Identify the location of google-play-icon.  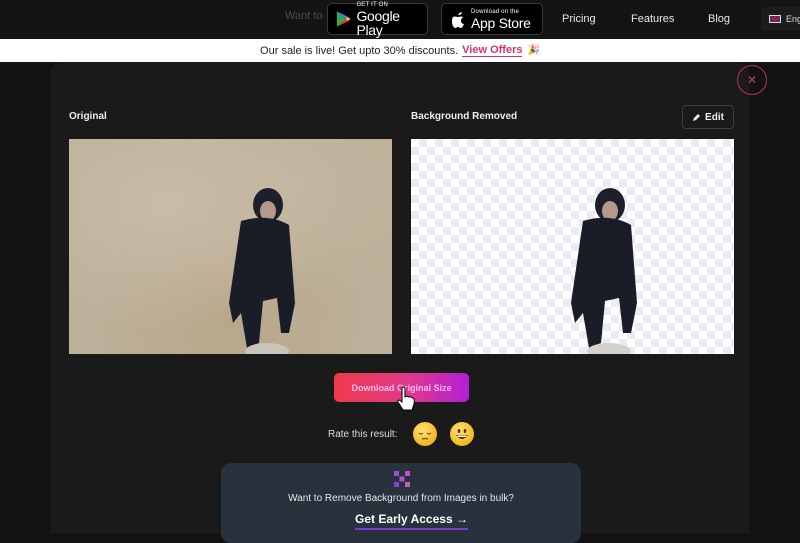
(343, 19).